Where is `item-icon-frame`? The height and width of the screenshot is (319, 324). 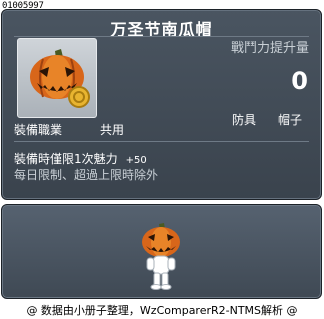
item-icon-frame is located at coordinates (57, 78).